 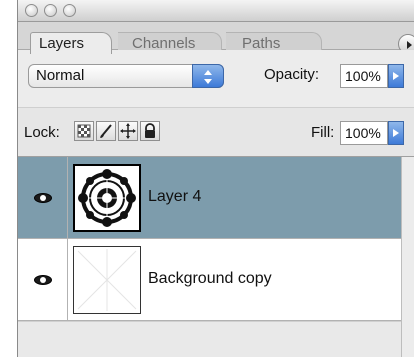 I want to click on layers-list-empty-area, so click(x=216, y=339).